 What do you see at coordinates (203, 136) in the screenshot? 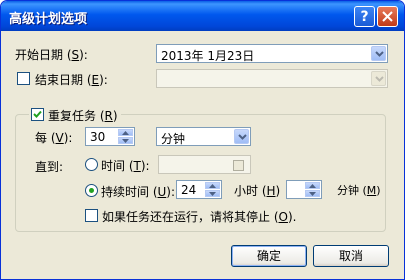
I see `interval-unit-select: 分钟` at bounding box center [203, 136].